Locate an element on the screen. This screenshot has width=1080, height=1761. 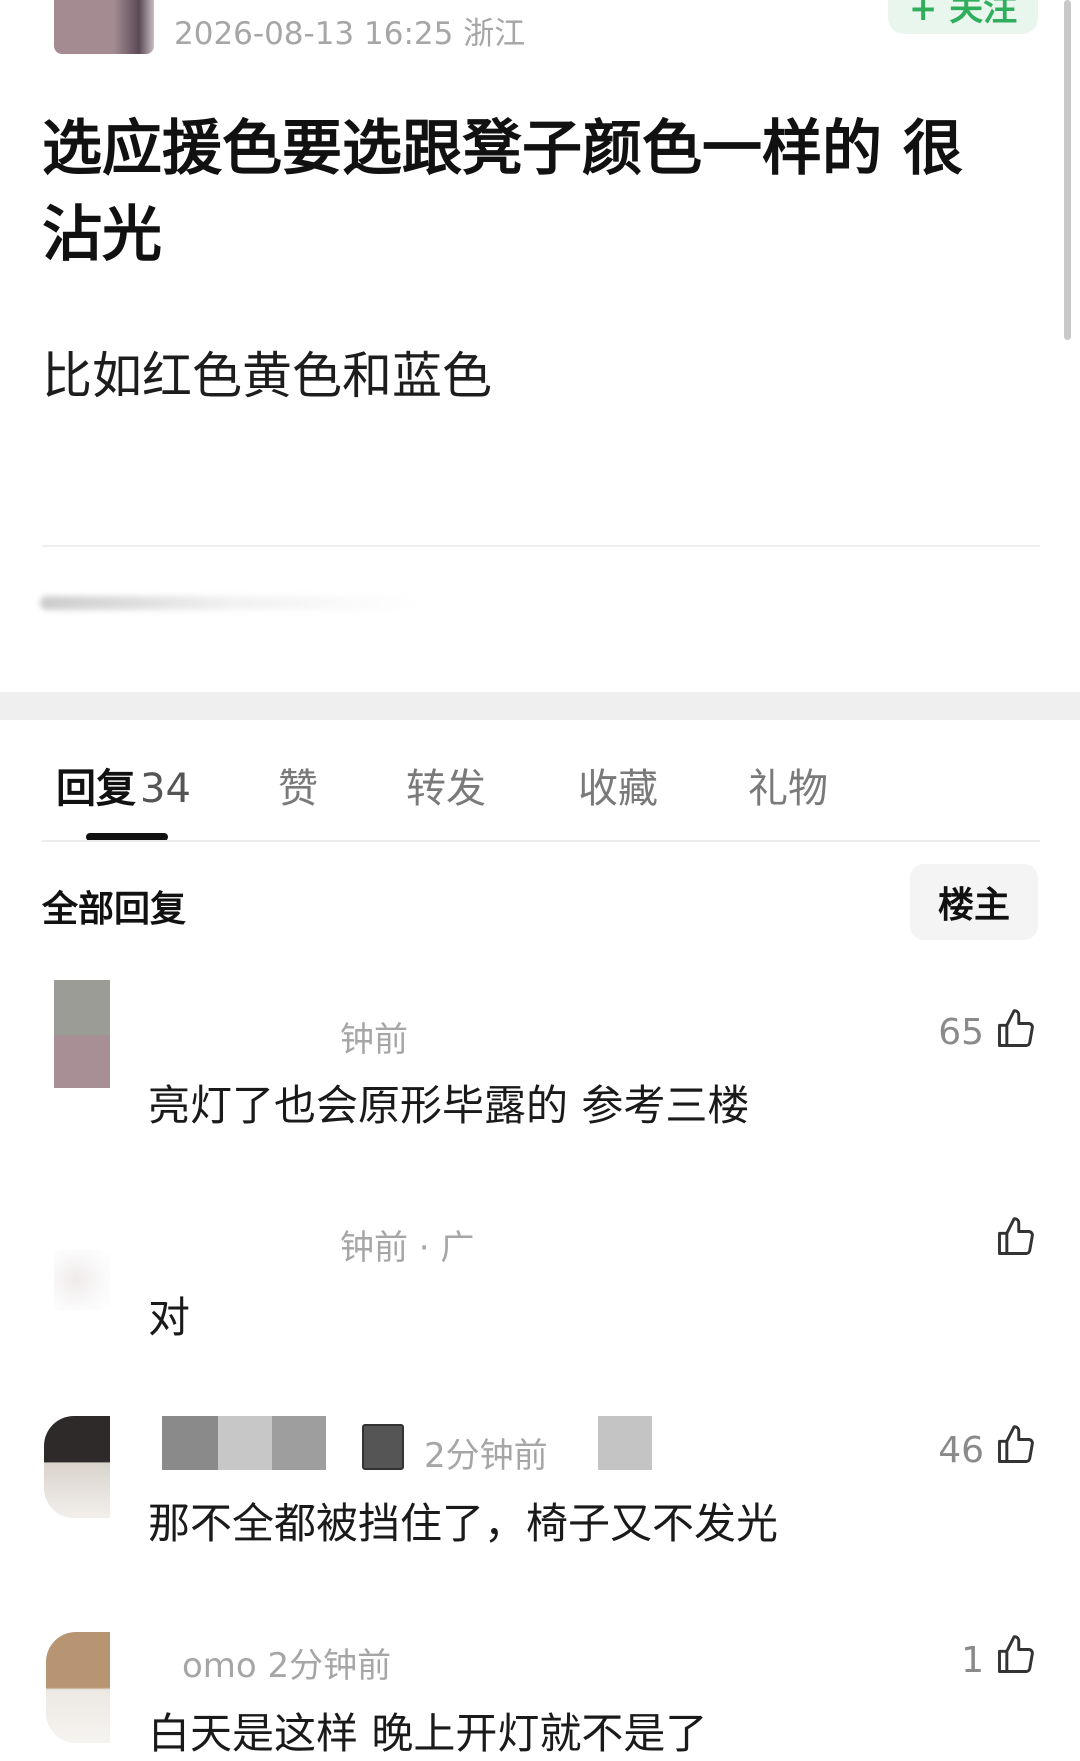
tab-gifts: 礼物 is located at coordinates (788, 785).